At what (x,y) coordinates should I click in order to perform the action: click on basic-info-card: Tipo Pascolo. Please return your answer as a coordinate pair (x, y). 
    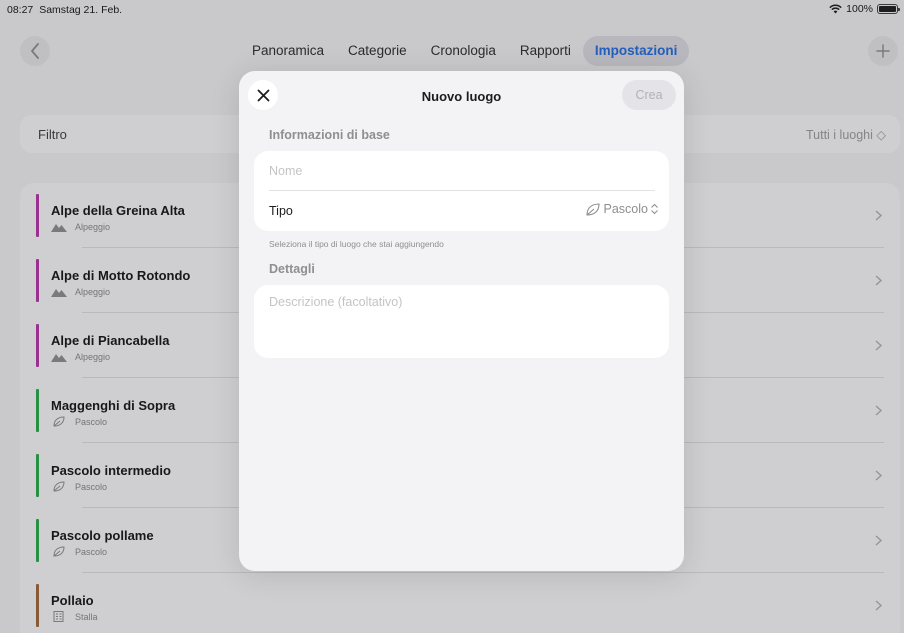
    Looking at the image, I should click on (461, 191).